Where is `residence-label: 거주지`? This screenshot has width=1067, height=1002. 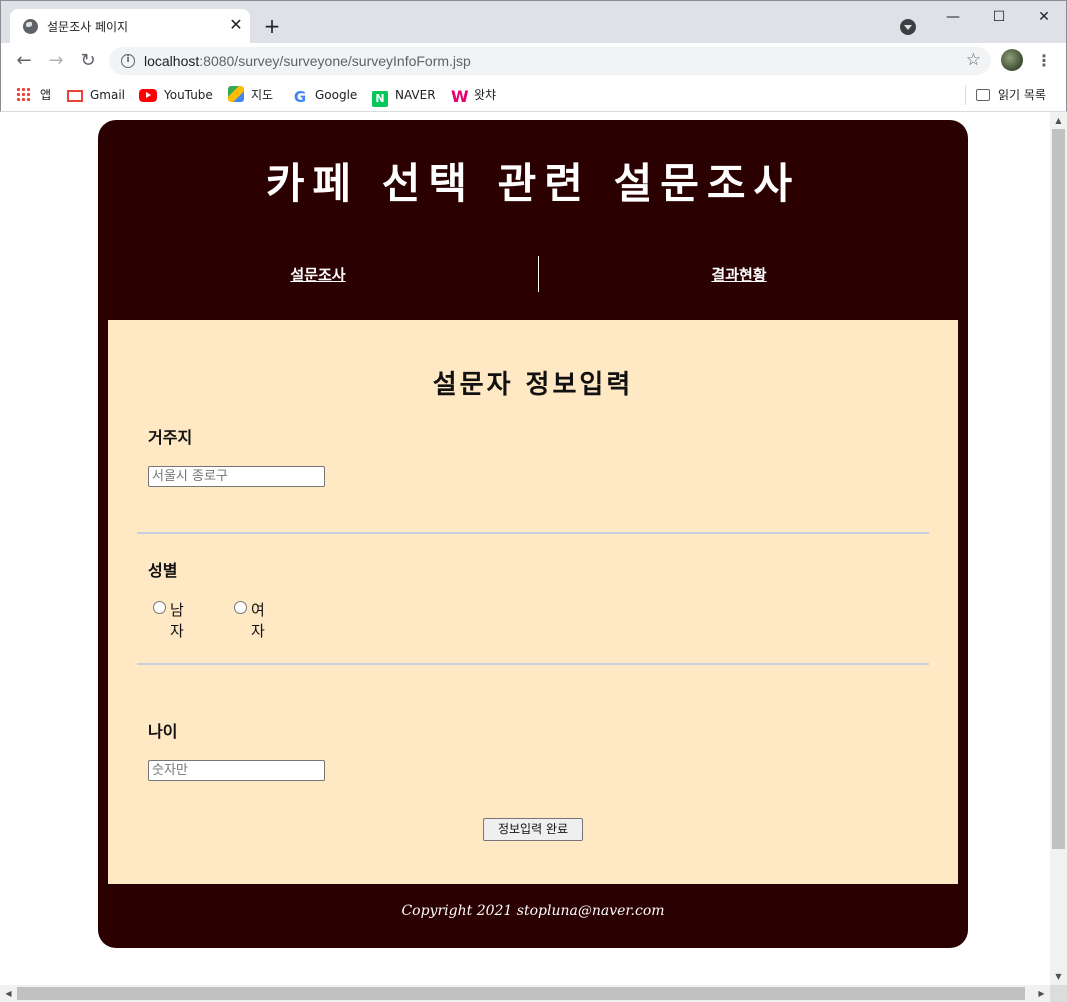 residence-label: 거주지 is located at coordinates (170, 437).